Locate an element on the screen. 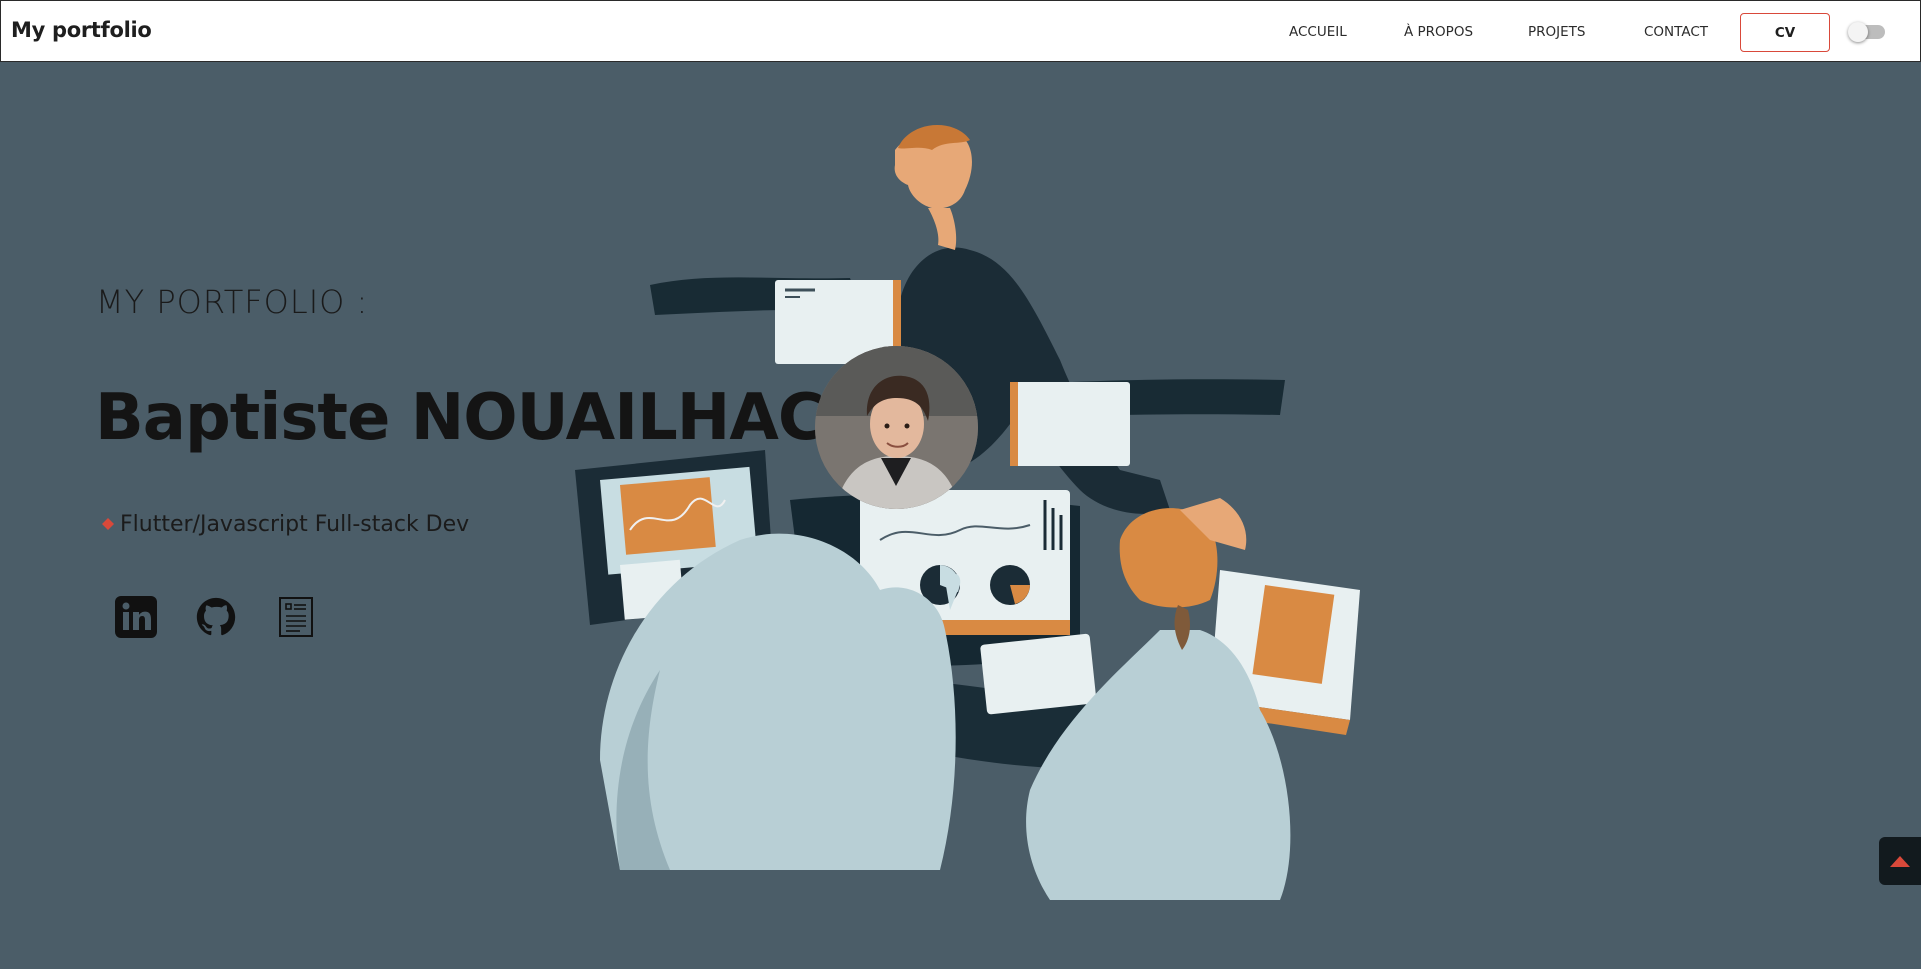 The width and height of the screenshot is (1921, 969). arrow-up-icon is located at coordinates (1900, 861).